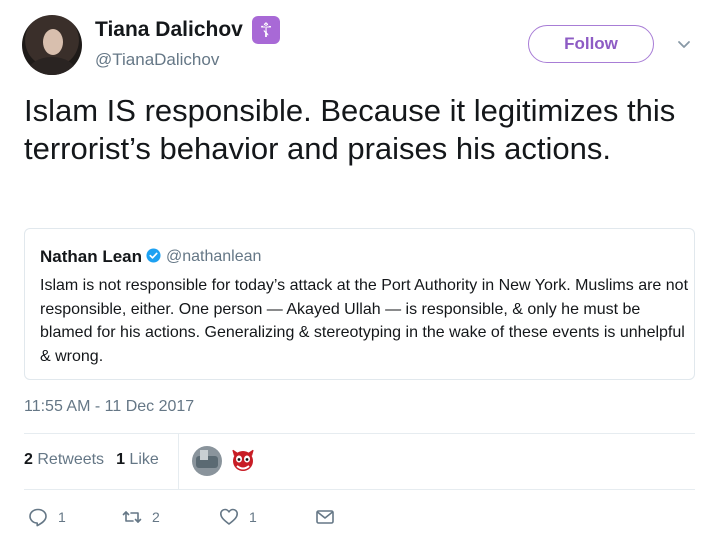 The height and width of the screenshot is (545, 720). I want to click on reply-count: 1, so click(62, 517).